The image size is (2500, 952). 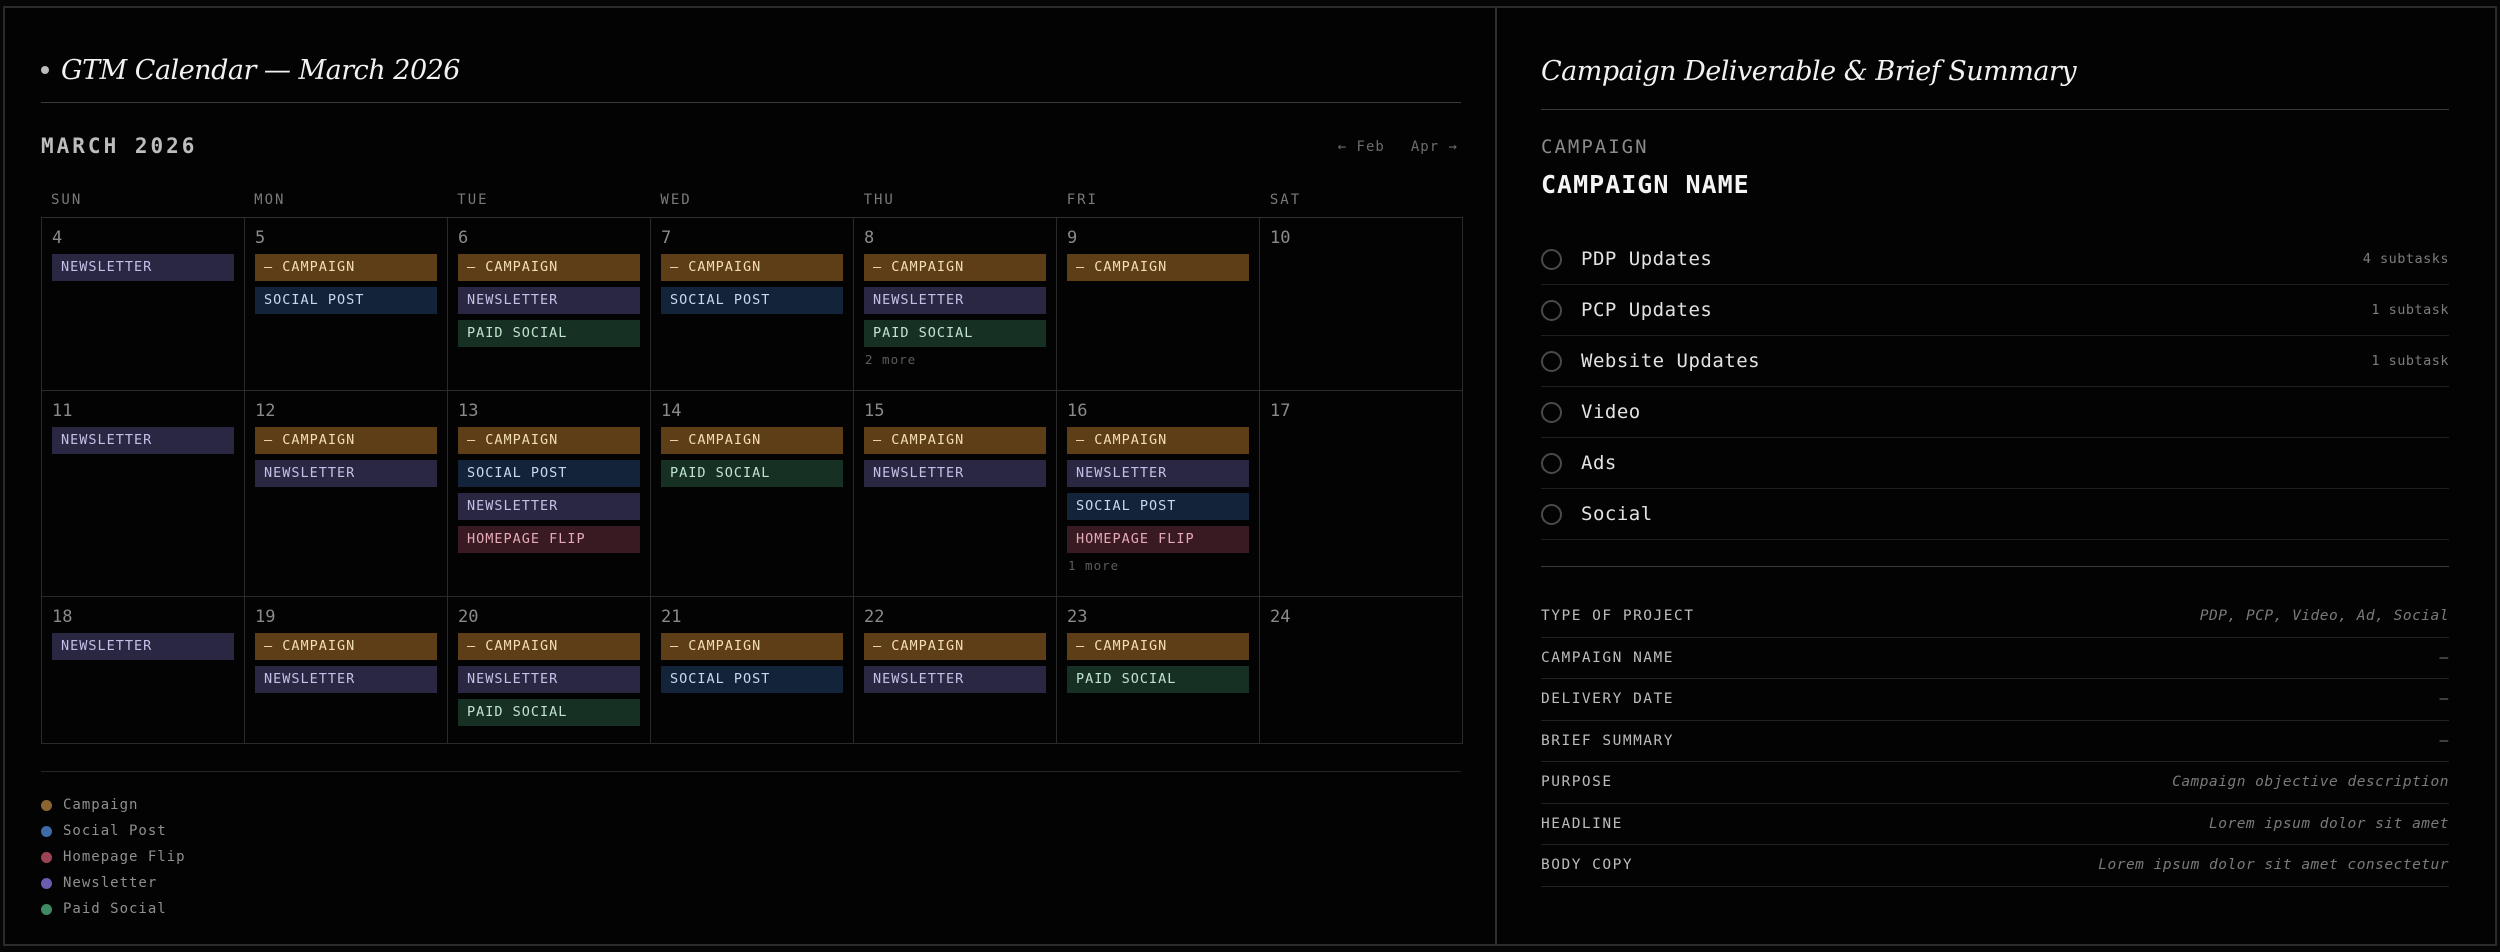 What do you see at coordinates (143, 304) in the screenshot?
I see `day-cell: 4 NEWSLETTER` at bounding box center [143, 304].